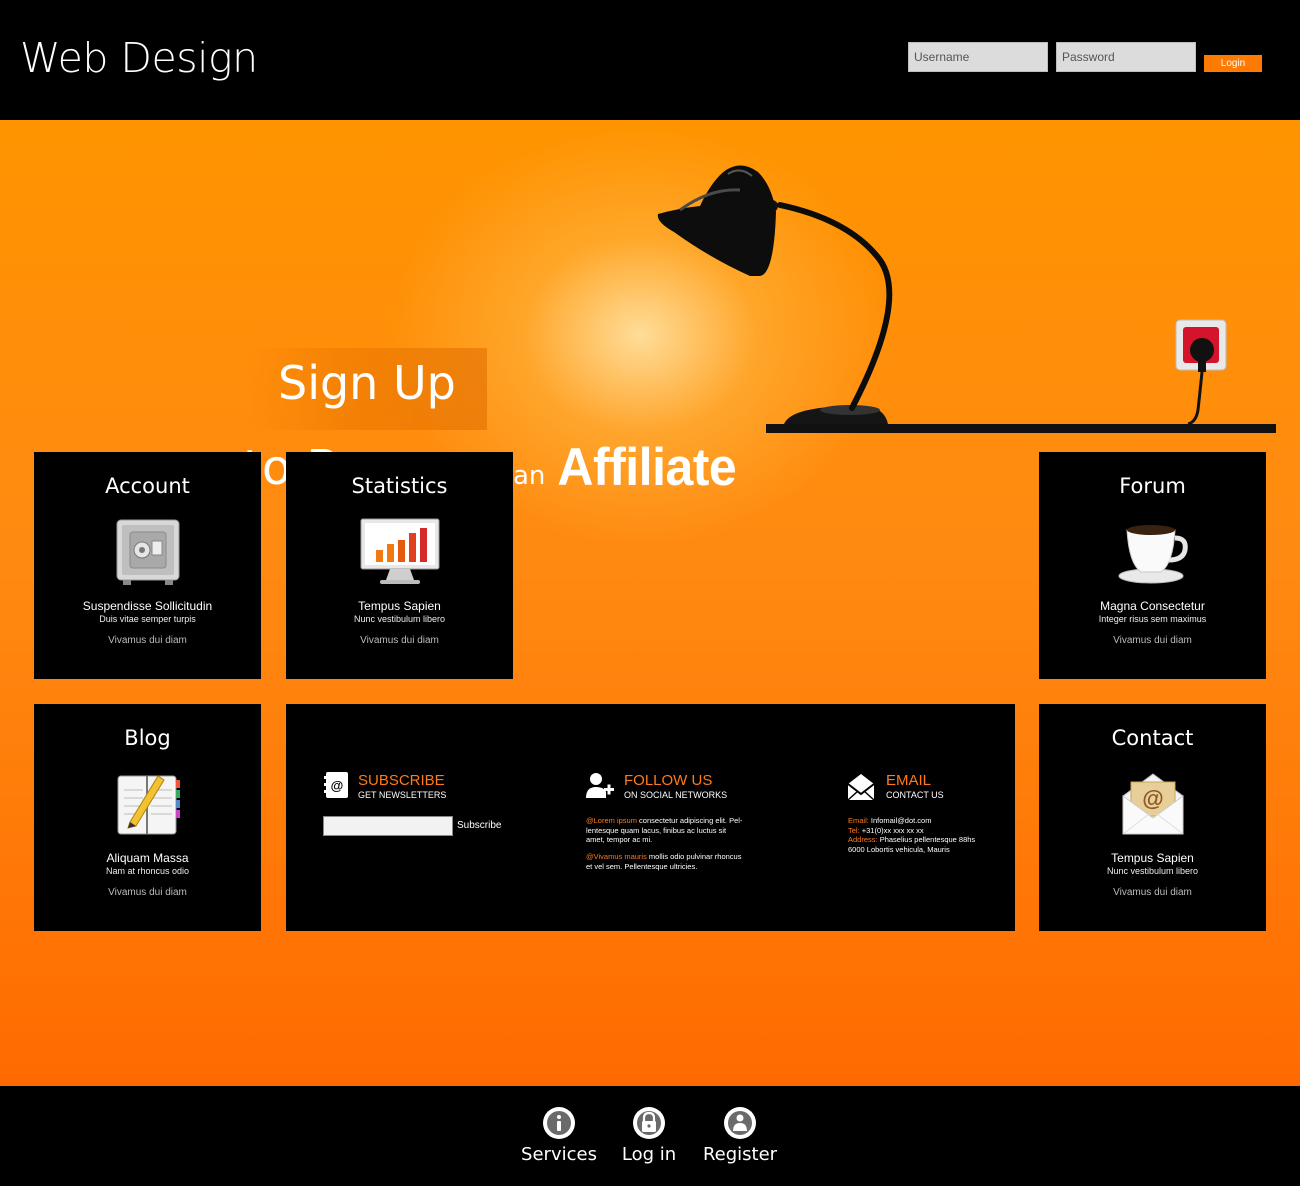 This screenshot has height=1186, width=1300. Describe the element at coordinates (740, 1154) in the screenshot. I see `footer-register-label: Register` at that location.